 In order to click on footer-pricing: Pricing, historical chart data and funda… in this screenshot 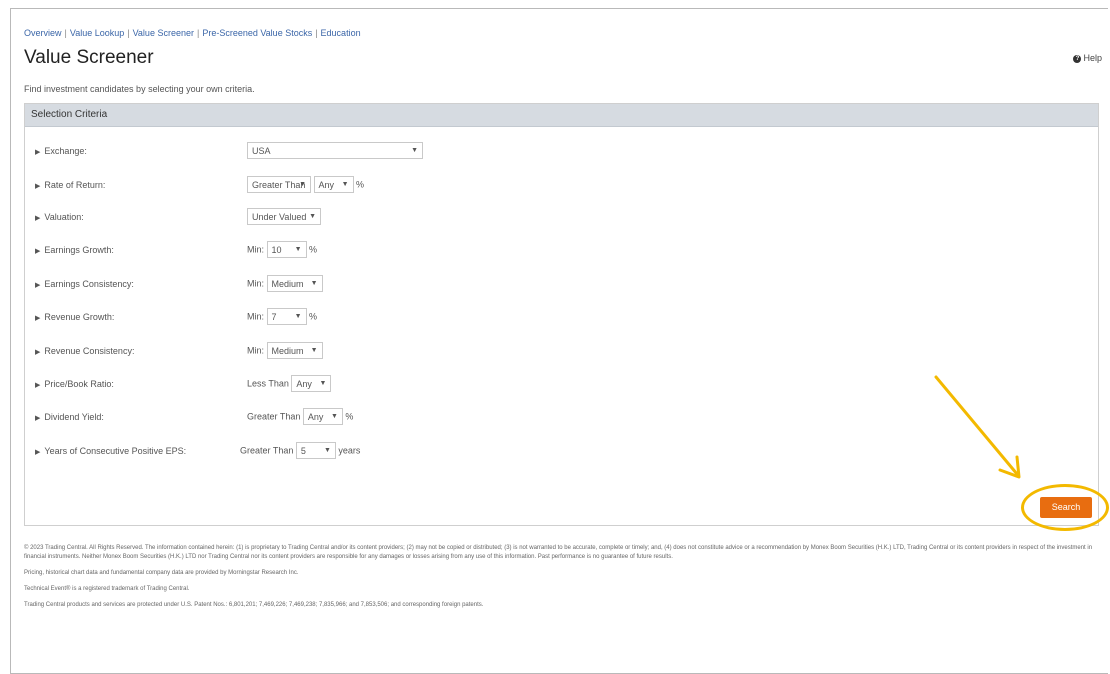, I will do `click(161, 573)`.